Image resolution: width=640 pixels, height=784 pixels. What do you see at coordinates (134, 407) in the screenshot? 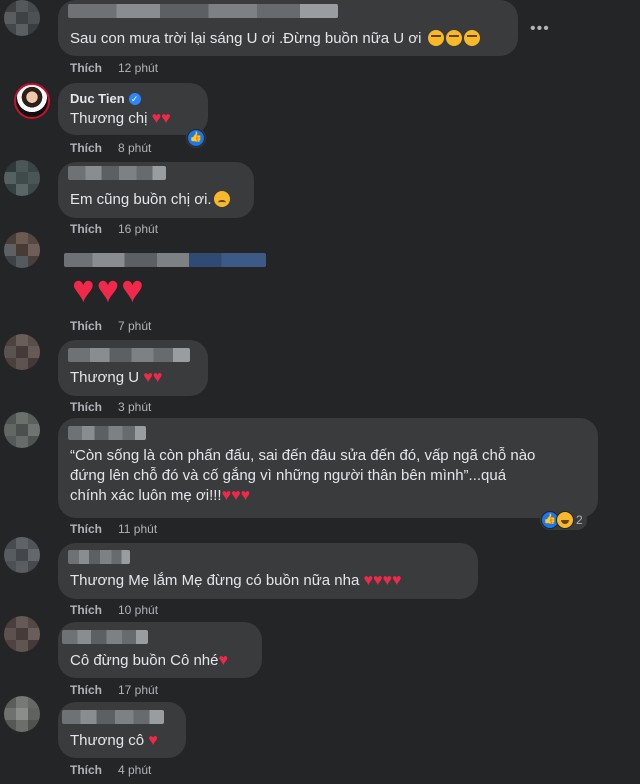
I see `timestamp: 3 phút` at bounding box center [134, 407].